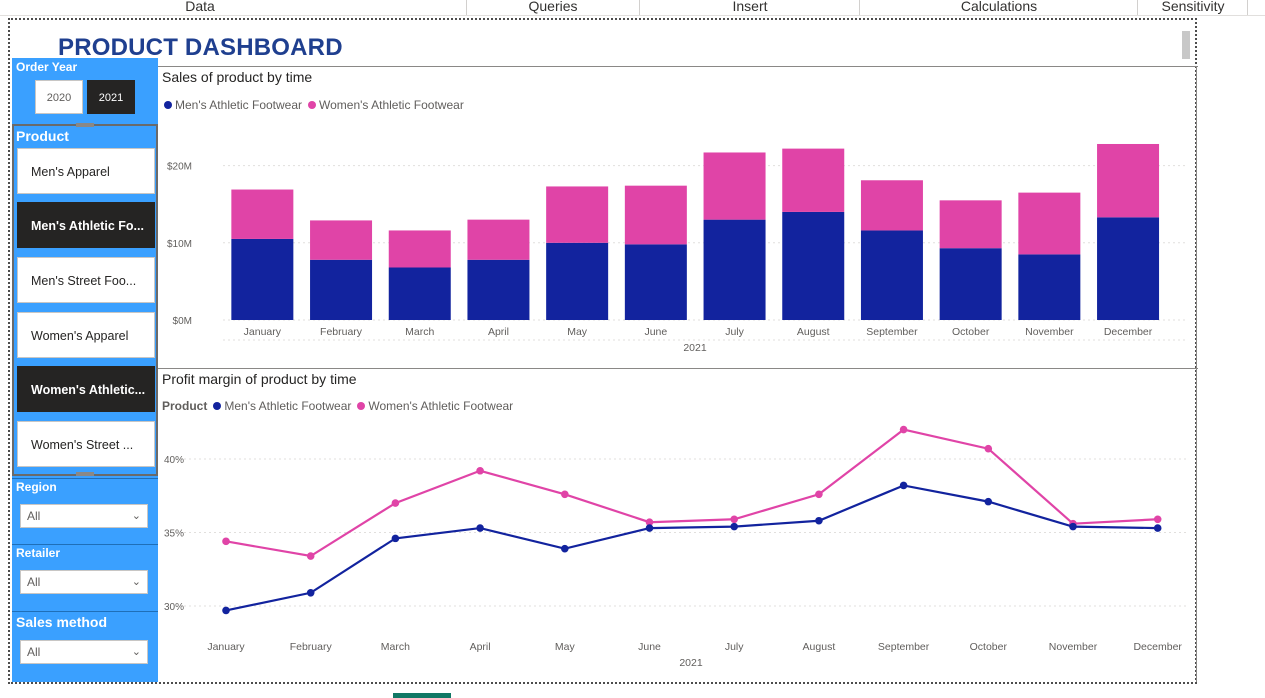 The height and width of the screenshot is (698, 1265). What do you see at coordinates (1196, 374) in the screenshot?
I see `chart-right-border` at bounding box center [1196, 374].